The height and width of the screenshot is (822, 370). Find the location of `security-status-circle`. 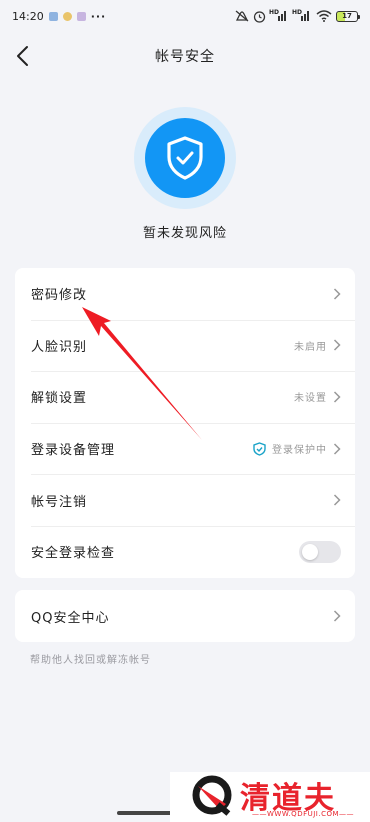

security-status-circle is located at coordinates (185, 158).